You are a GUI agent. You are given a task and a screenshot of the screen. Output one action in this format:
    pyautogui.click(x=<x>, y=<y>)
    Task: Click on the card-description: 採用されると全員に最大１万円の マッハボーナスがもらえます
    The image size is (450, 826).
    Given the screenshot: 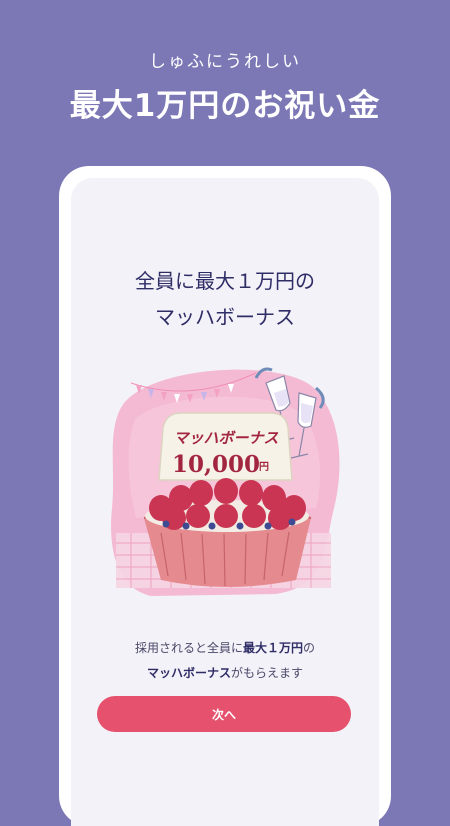 What is the action you would take?
    pyautogui.click(x=225, y=661)
    